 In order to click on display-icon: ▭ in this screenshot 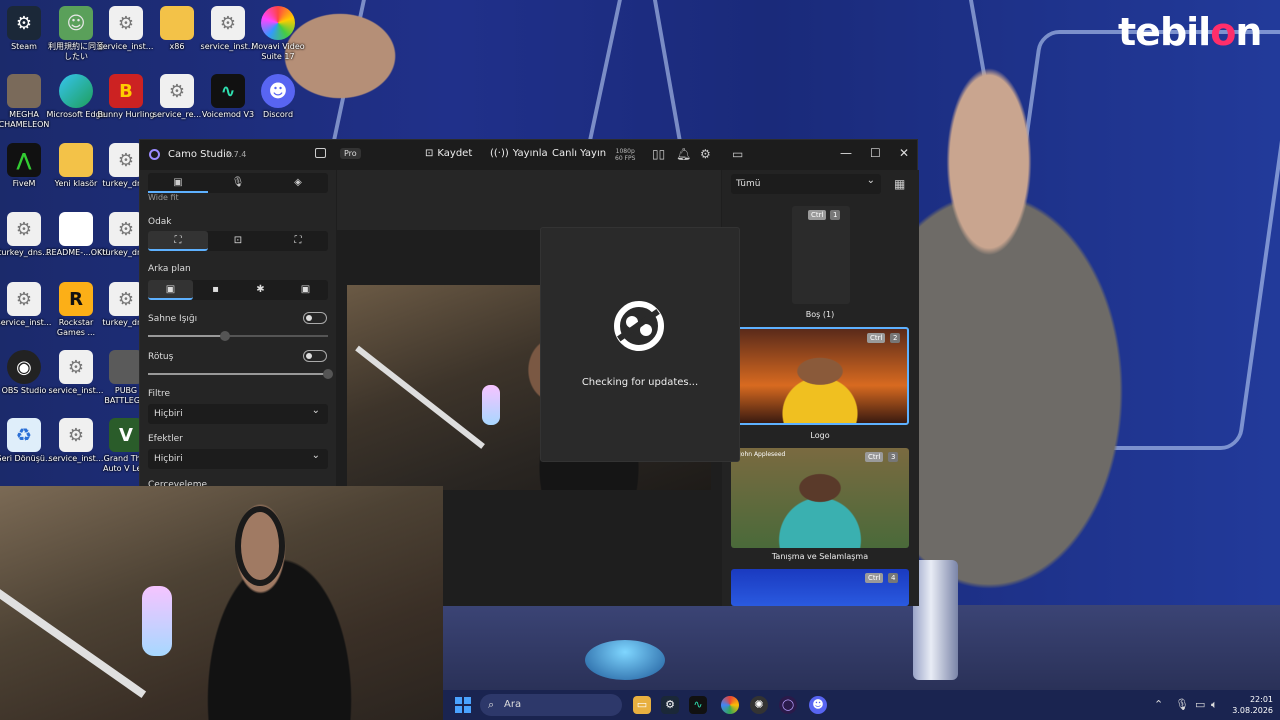, I will do `click(1200, 704)`.